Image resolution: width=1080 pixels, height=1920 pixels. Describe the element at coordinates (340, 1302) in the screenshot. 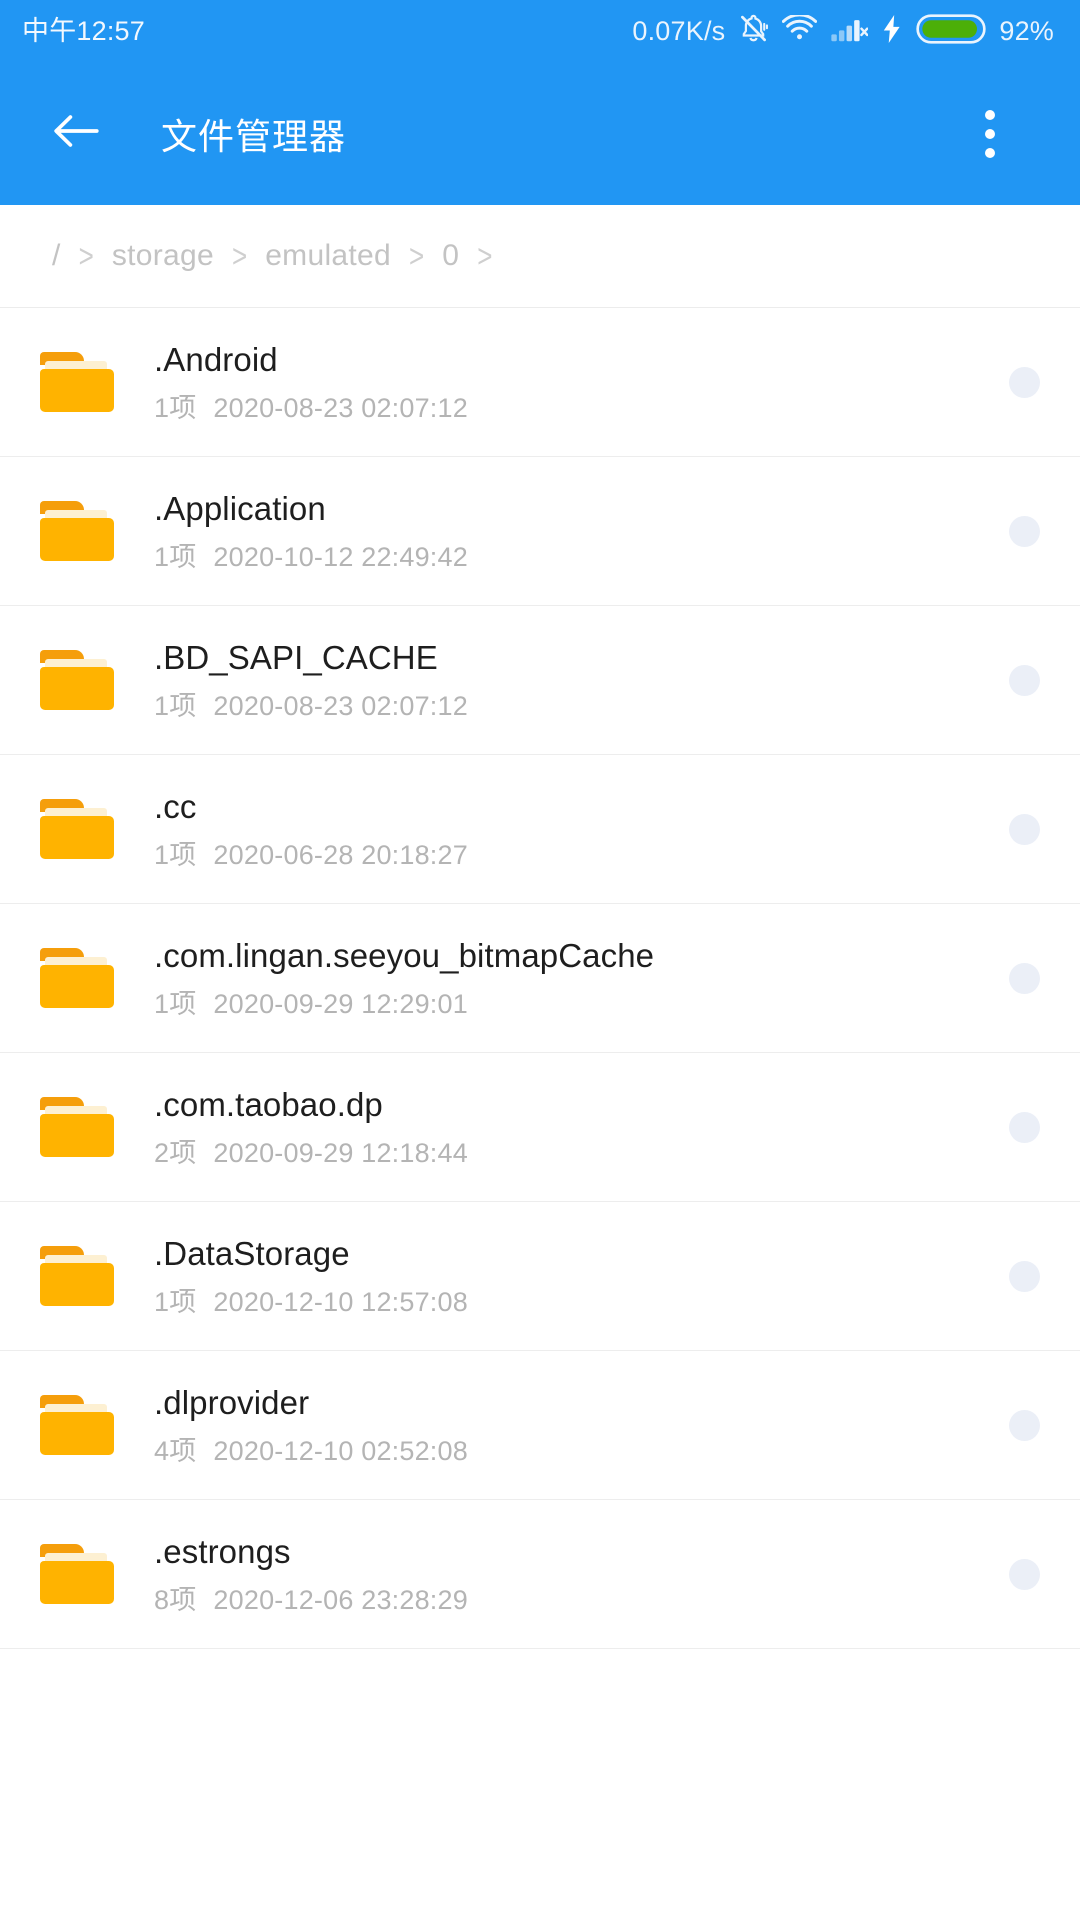

I see `file-item-modified: 2020-12-10 12:57:08` at that location.